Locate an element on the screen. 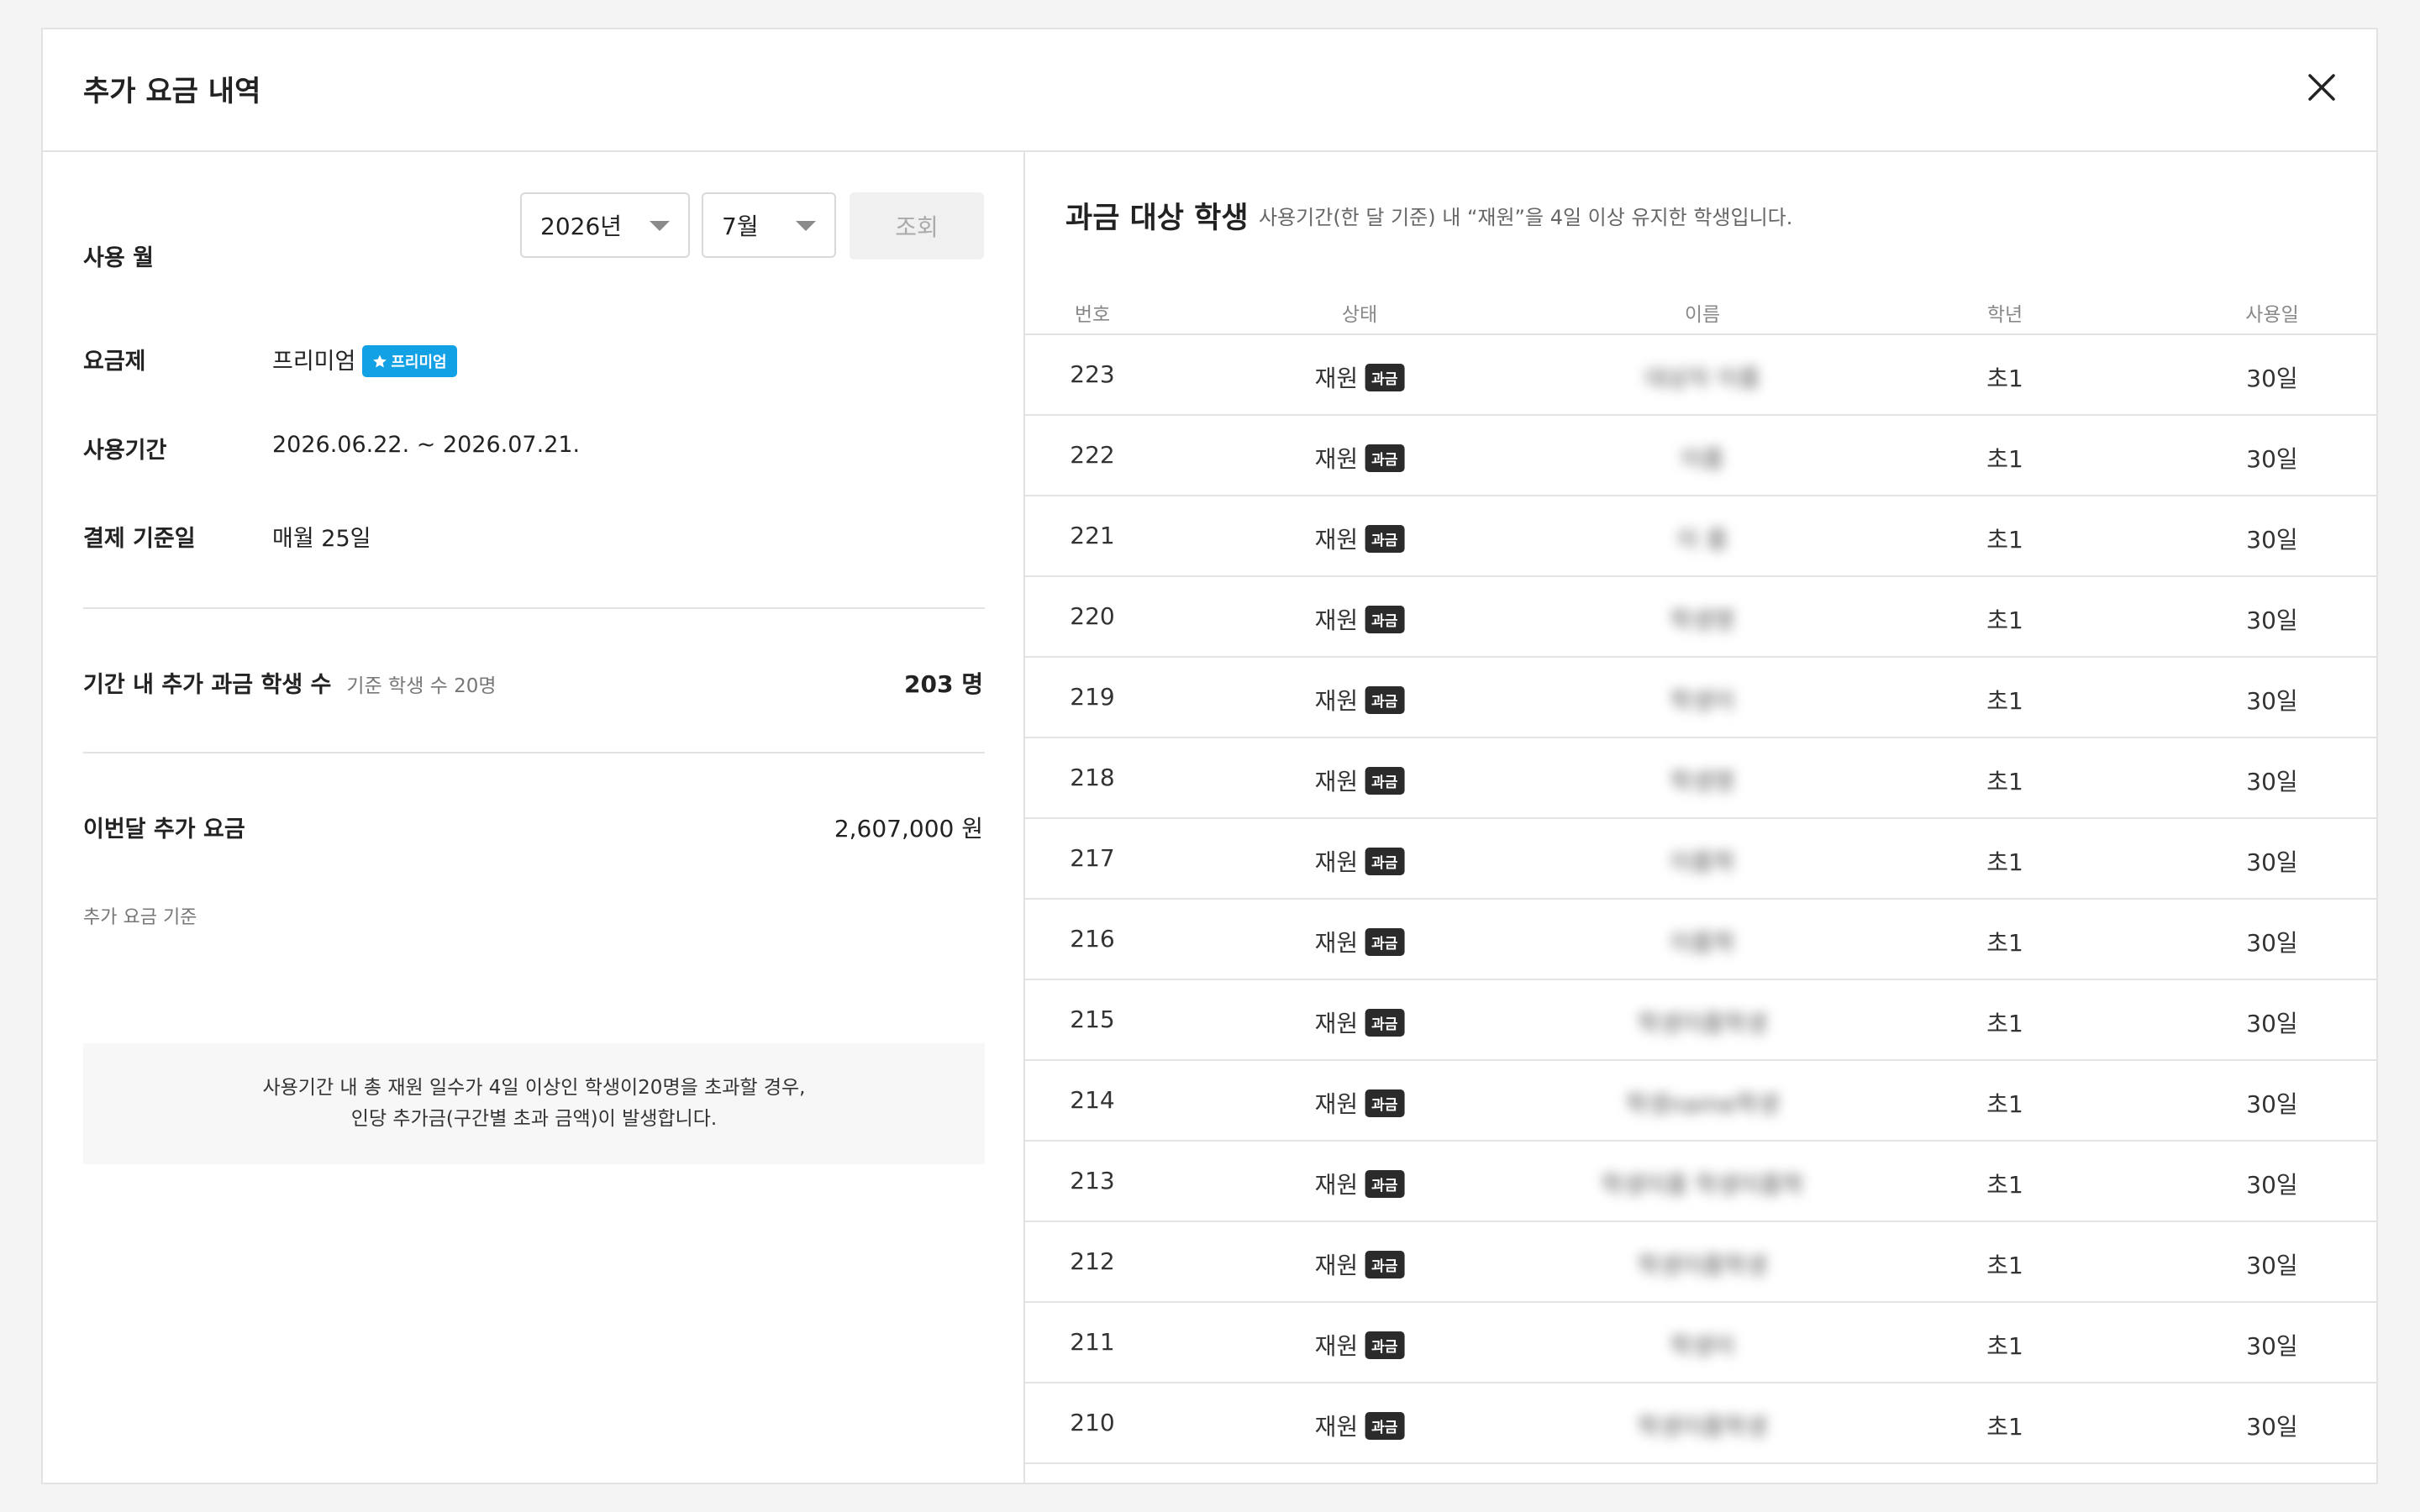 This screenshot has height=1512, width=2420. criteria-line-1: 사용기간 내 총 재원 일수가 4일 이상인 학생이20명을 초과할 경우, is located at coordinates (534, 1088).